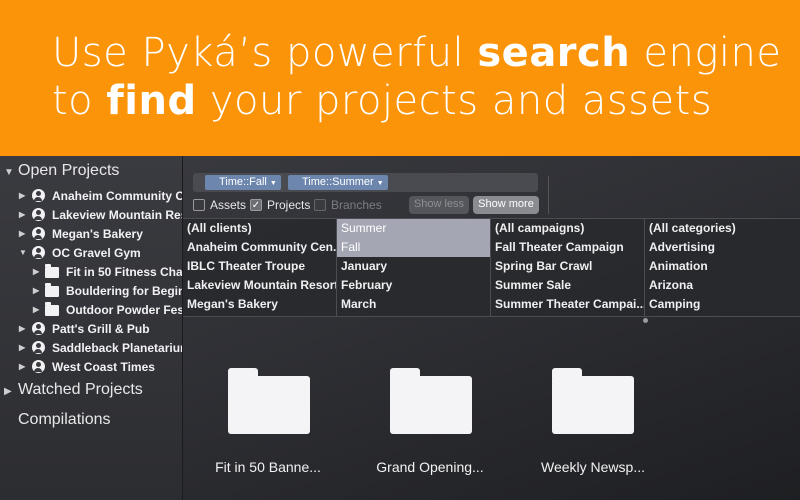 The width and height of the screenshot is (800, 500). What do you see at coordinates (96, 252) in the screenshot?
I see `sidebar-item-label: OC Gravel Gym` at bounding box center [96, 252].